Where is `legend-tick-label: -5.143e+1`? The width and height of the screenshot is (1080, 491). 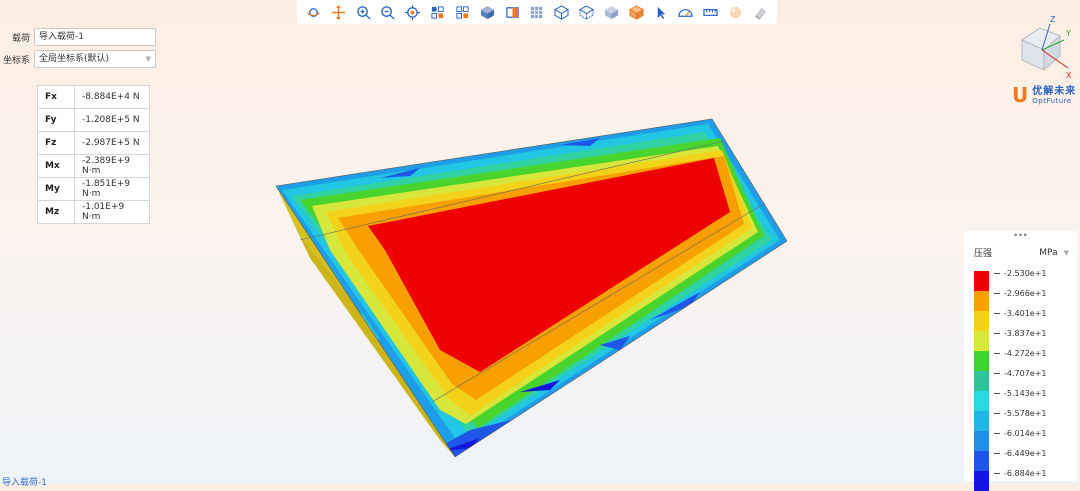
legend-tick-label: -5.143e+1 is located at coordinates (1020, 393).